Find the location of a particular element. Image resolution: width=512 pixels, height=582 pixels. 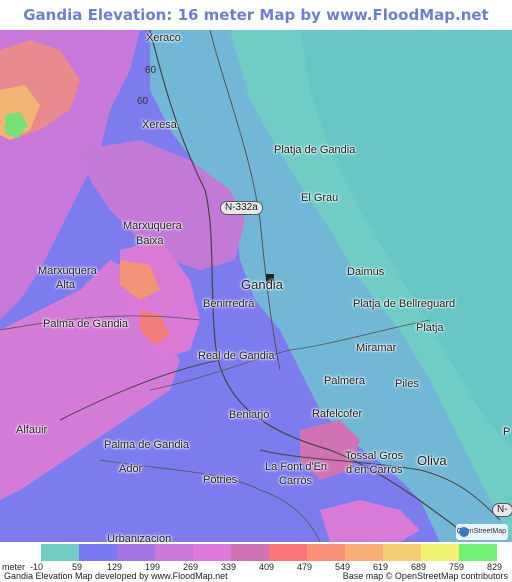

place-label: Xeresa is located at coordinates (159, 125).